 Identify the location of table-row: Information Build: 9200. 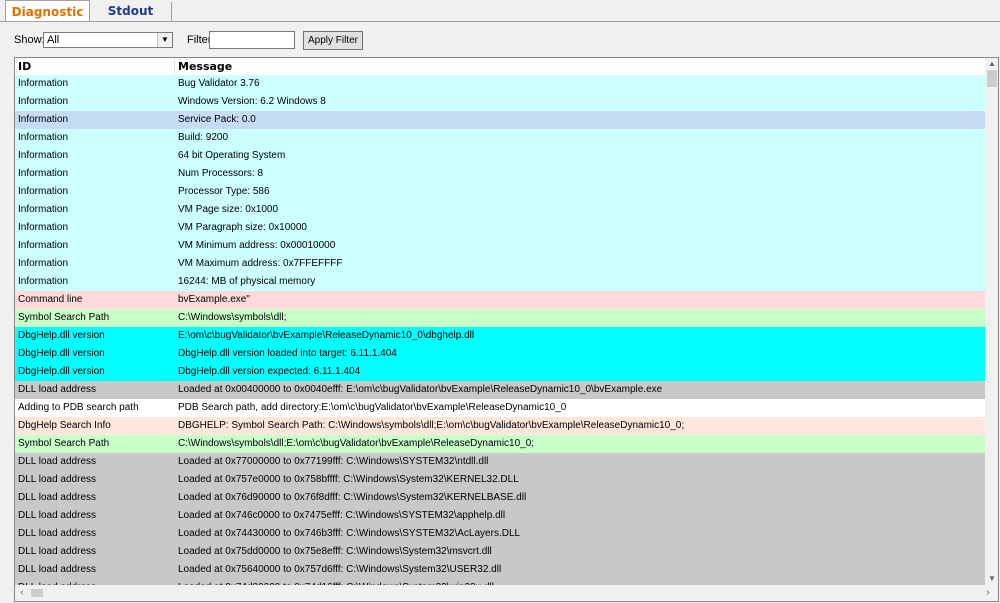
(500, 138).